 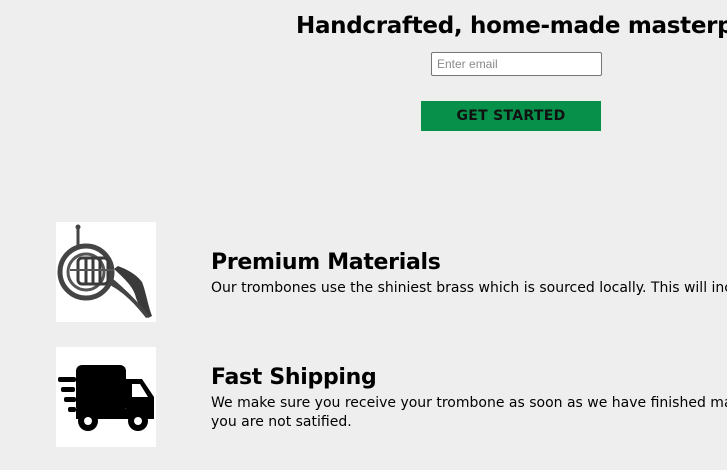 I want to click on hero-title: Handcrafted, home-made masterpieces, so click(x=511, y=26).